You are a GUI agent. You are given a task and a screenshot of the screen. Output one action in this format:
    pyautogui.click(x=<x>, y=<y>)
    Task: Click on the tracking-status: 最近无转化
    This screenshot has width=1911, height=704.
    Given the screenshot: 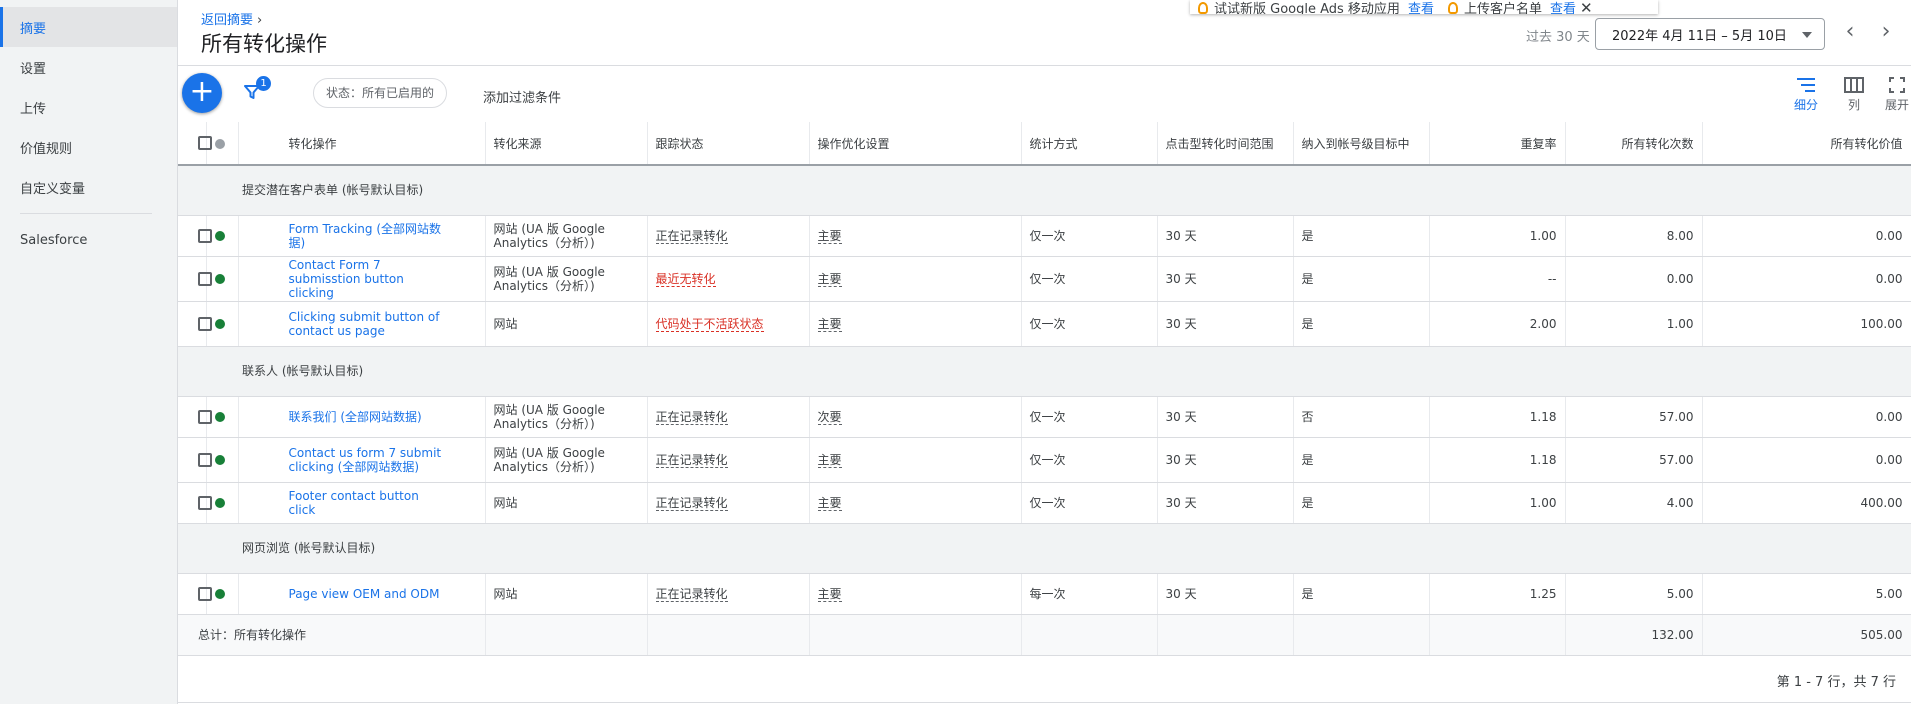 What is the action you would take?
    pyautogui.click(x=685, y=279)
    